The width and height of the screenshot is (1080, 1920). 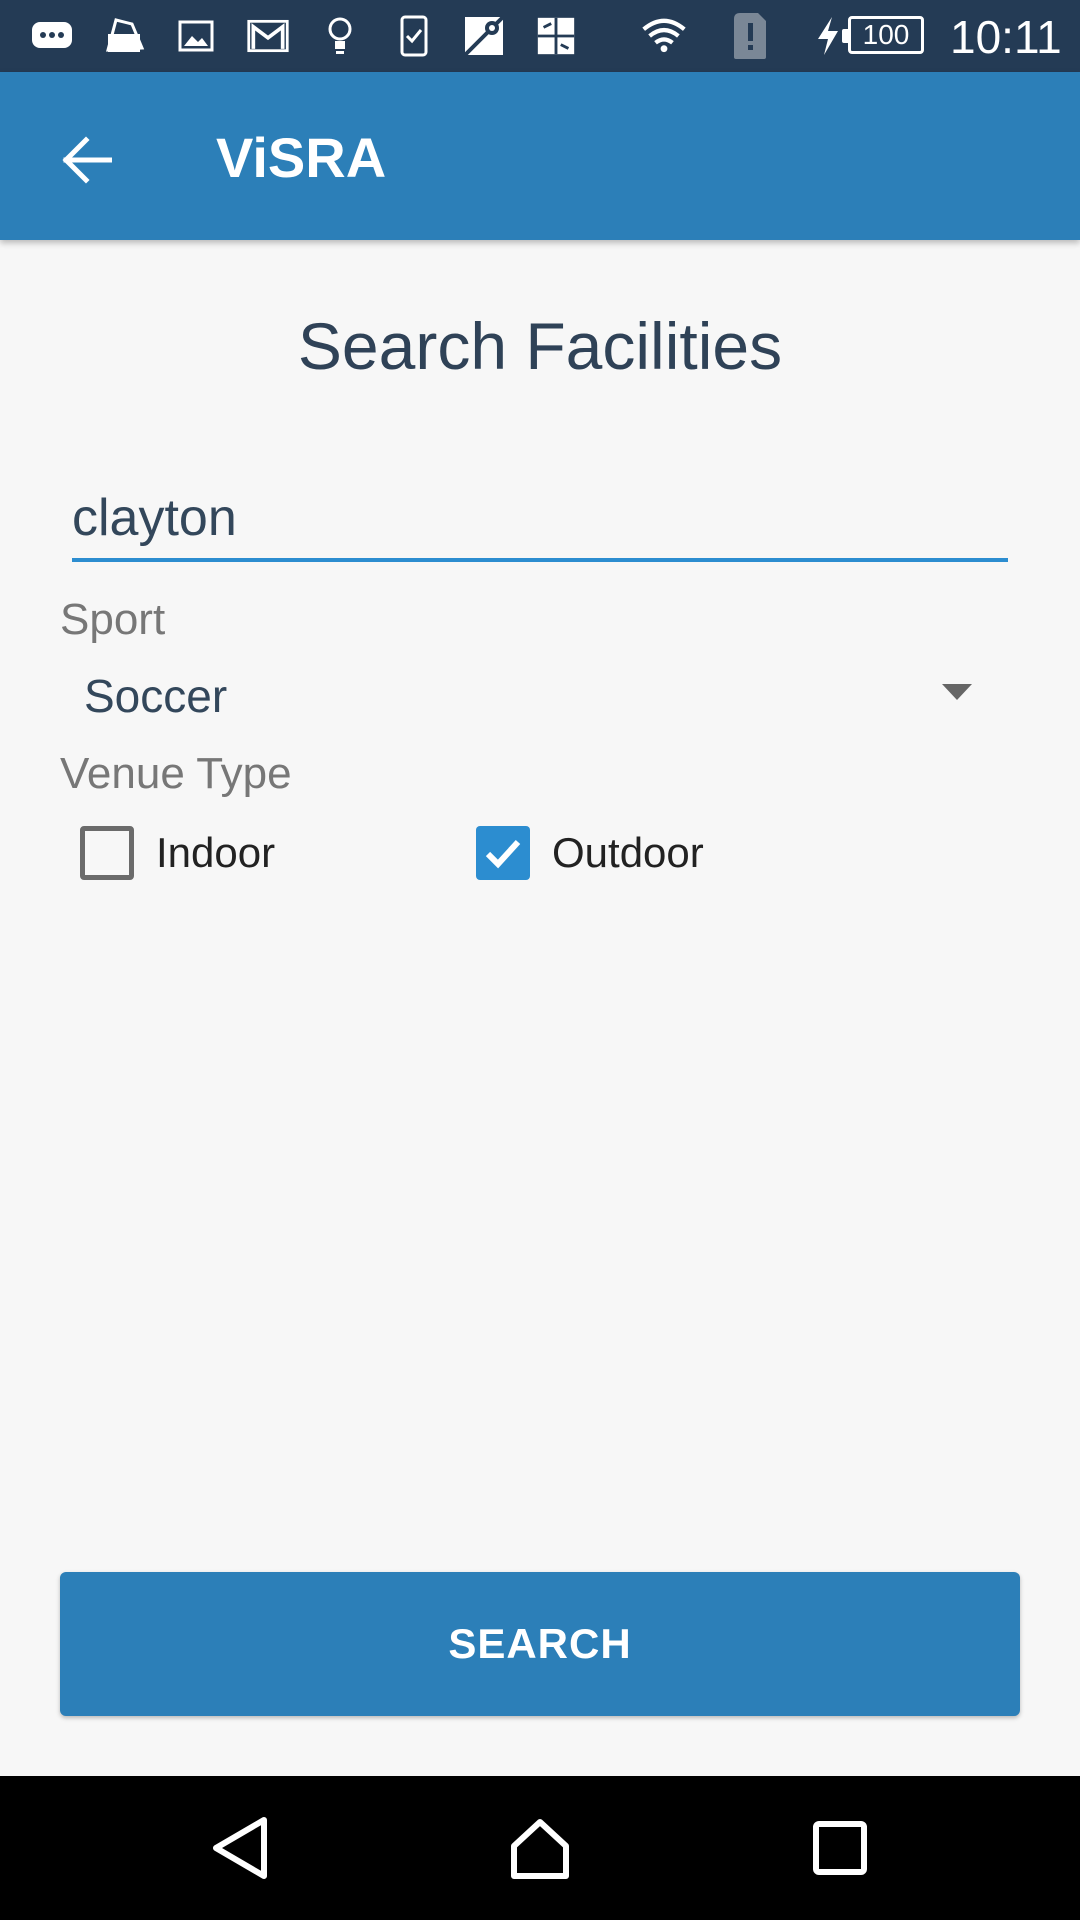 I want to click on app-bar: ViSRA, so click(x=540, y=156).